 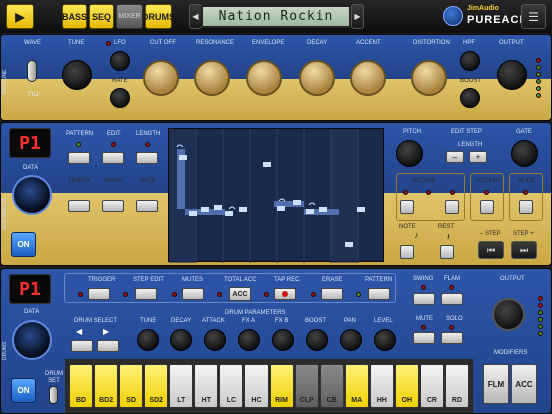 I want to click on piano-roll-grid, so click(x=276, y=195).